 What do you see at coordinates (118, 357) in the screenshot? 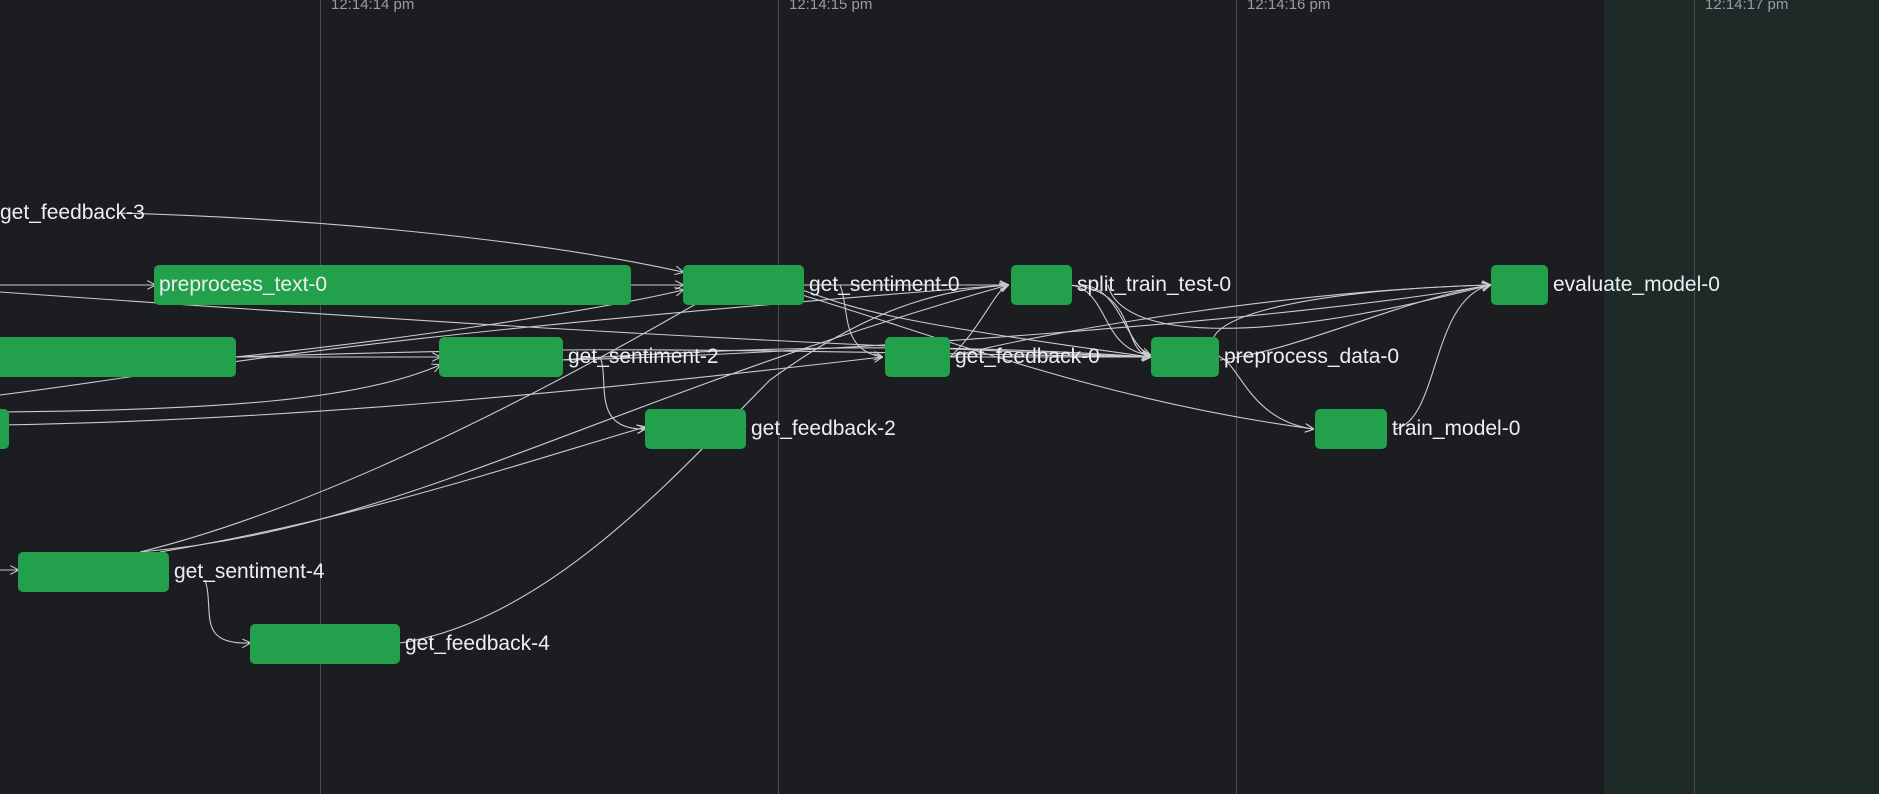
I see `task-bar-row3-left` at bounding box center [118, 357].